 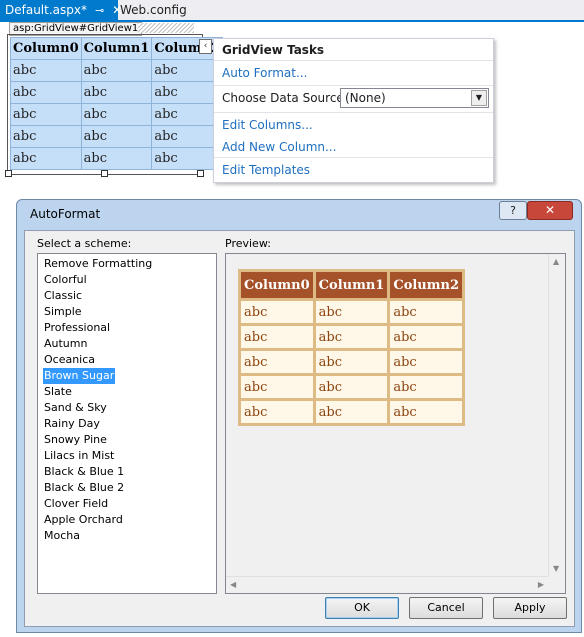 I want to click on scheme-list-item: Lilacs in Mist, so click(x=79, y=456).